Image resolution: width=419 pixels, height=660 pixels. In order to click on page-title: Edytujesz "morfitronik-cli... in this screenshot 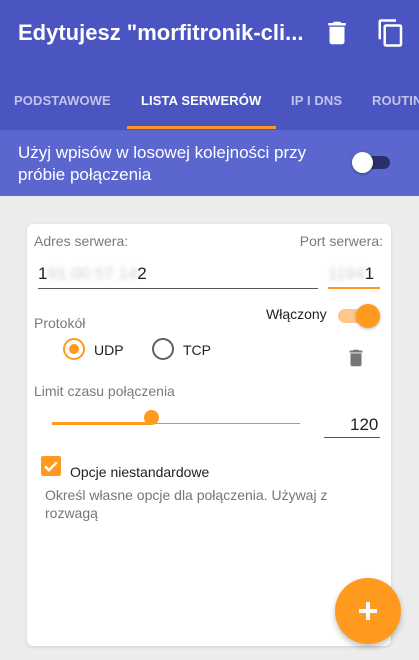, I will do `click(161, 32)`.